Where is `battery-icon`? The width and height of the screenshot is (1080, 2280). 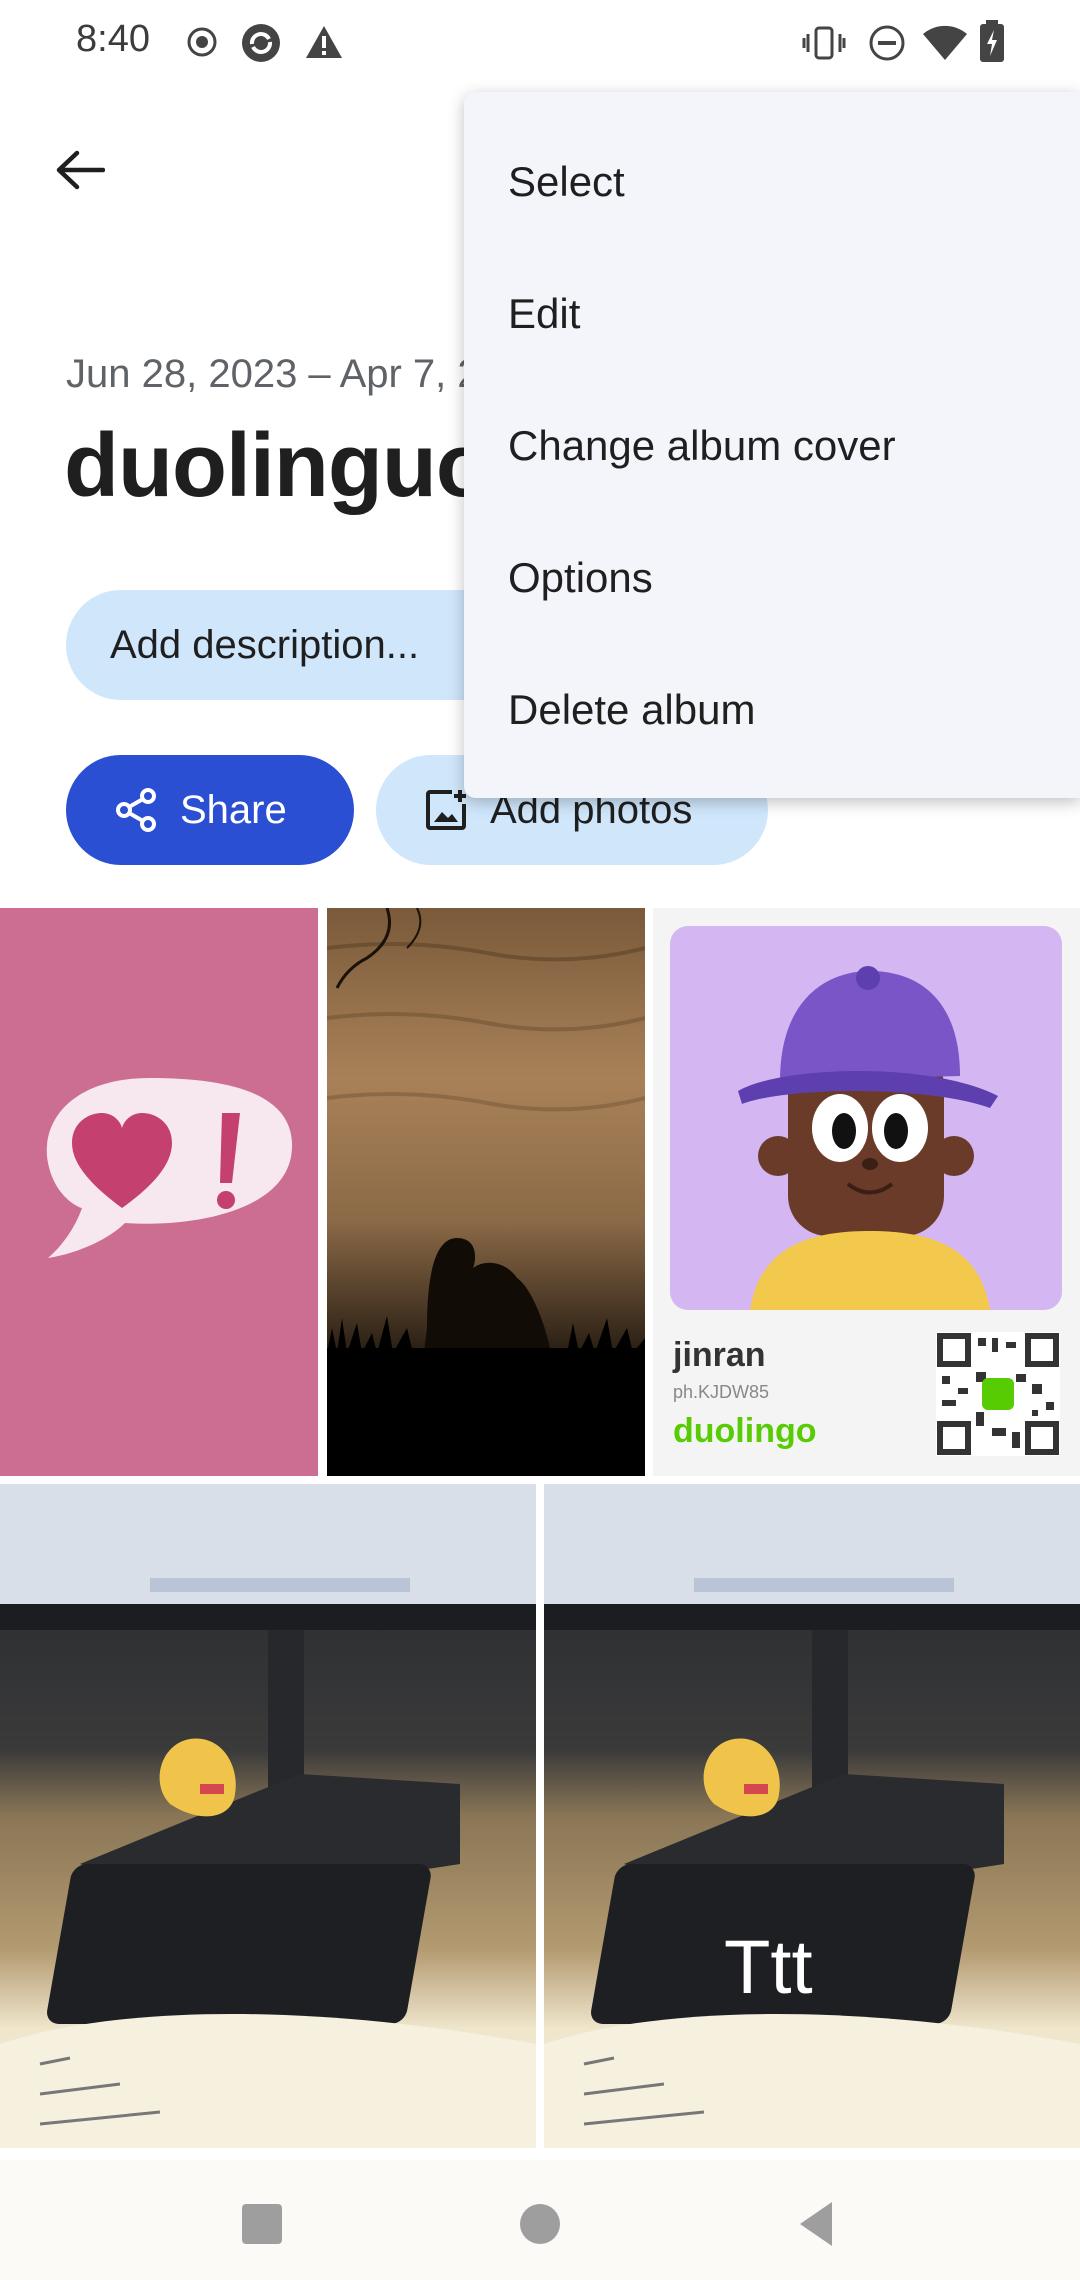
battery-icon is located at coordinates (992, 41).